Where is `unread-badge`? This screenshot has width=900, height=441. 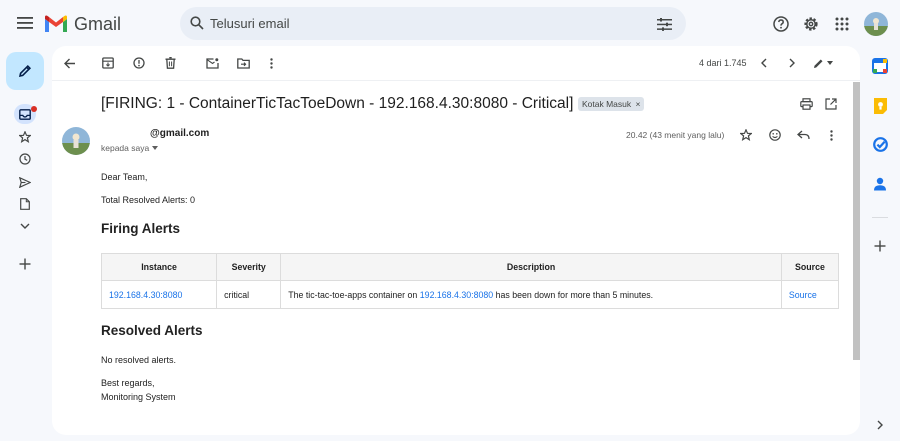
unread-badge is located at coordinates (34, 109).